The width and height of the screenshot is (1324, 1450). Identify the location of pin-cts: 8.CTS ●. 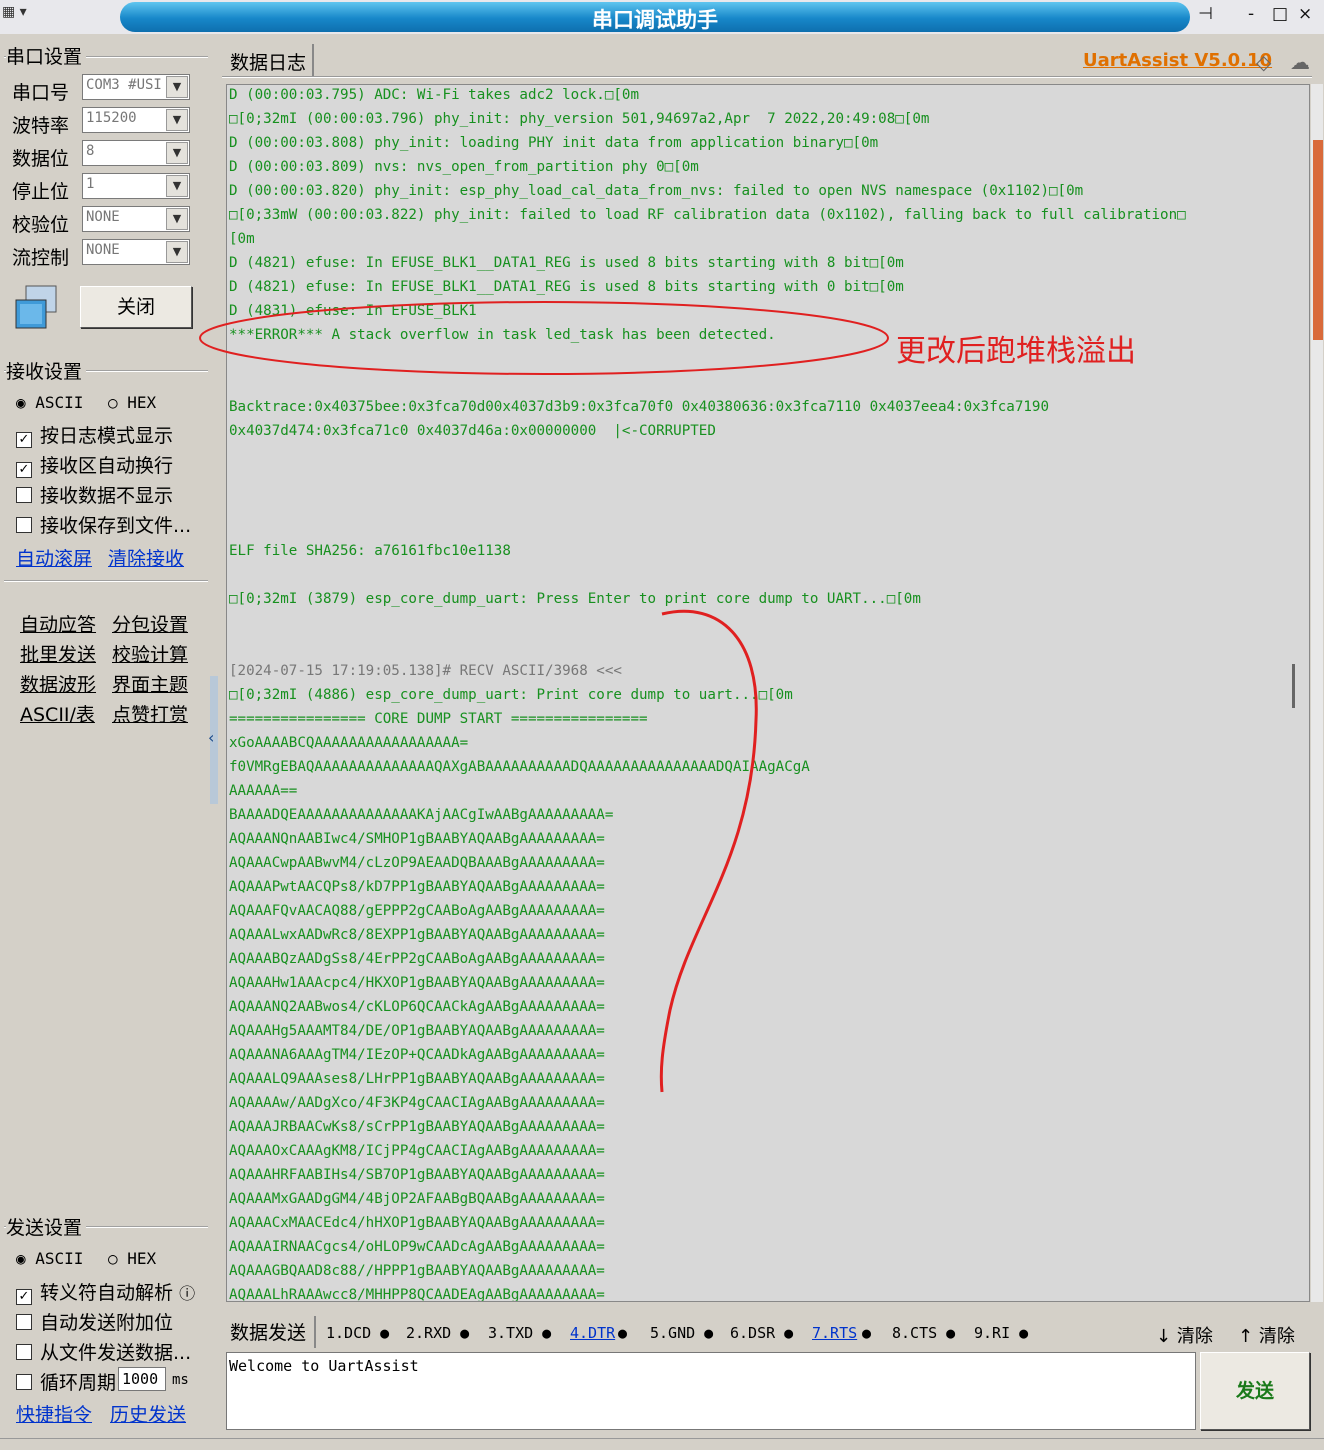
(924, 1333).